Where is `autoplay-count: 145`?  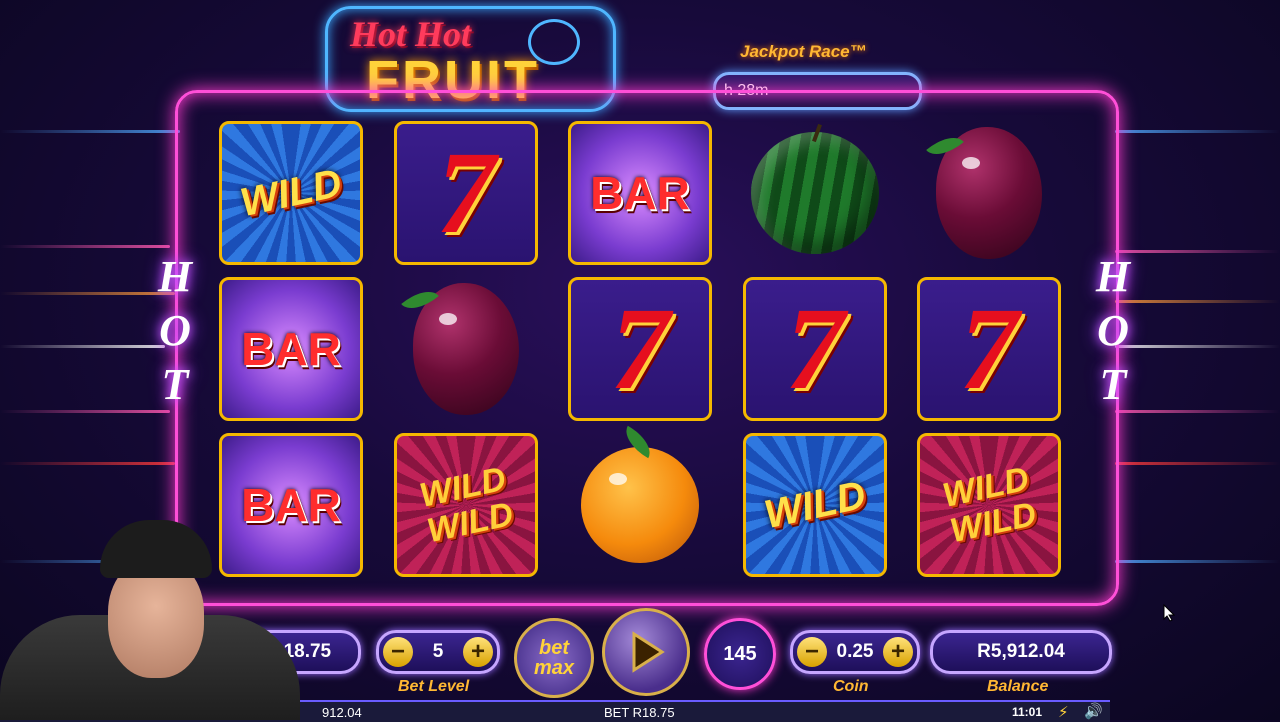
autoplay-count: 145 is located at coordinates (740, 653).